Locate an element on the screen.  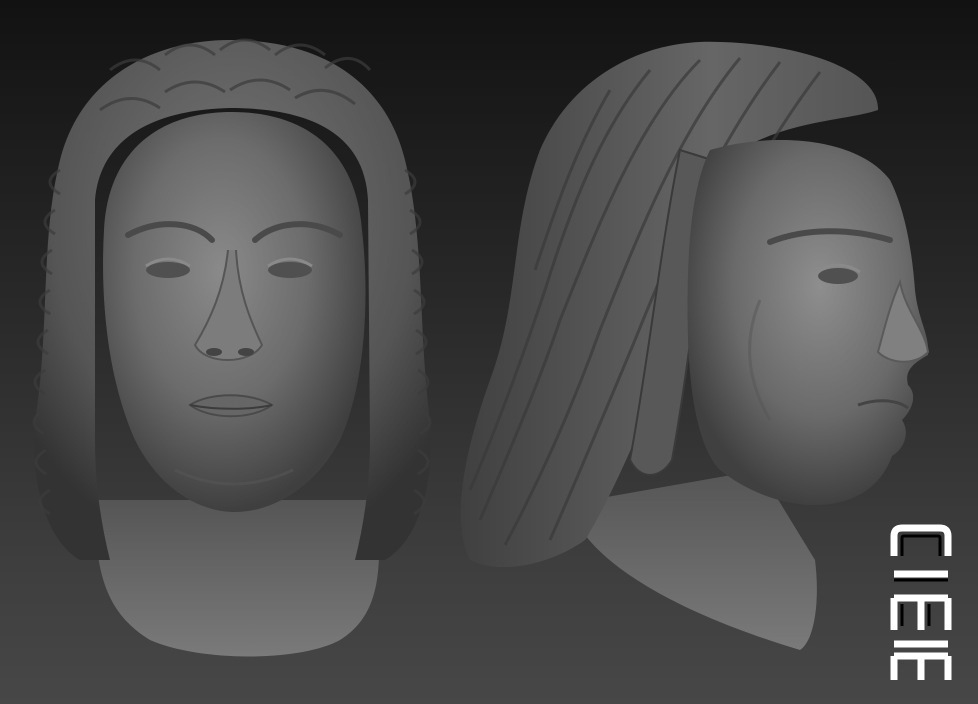
front-eye-right is located at coordinates (290, 270).